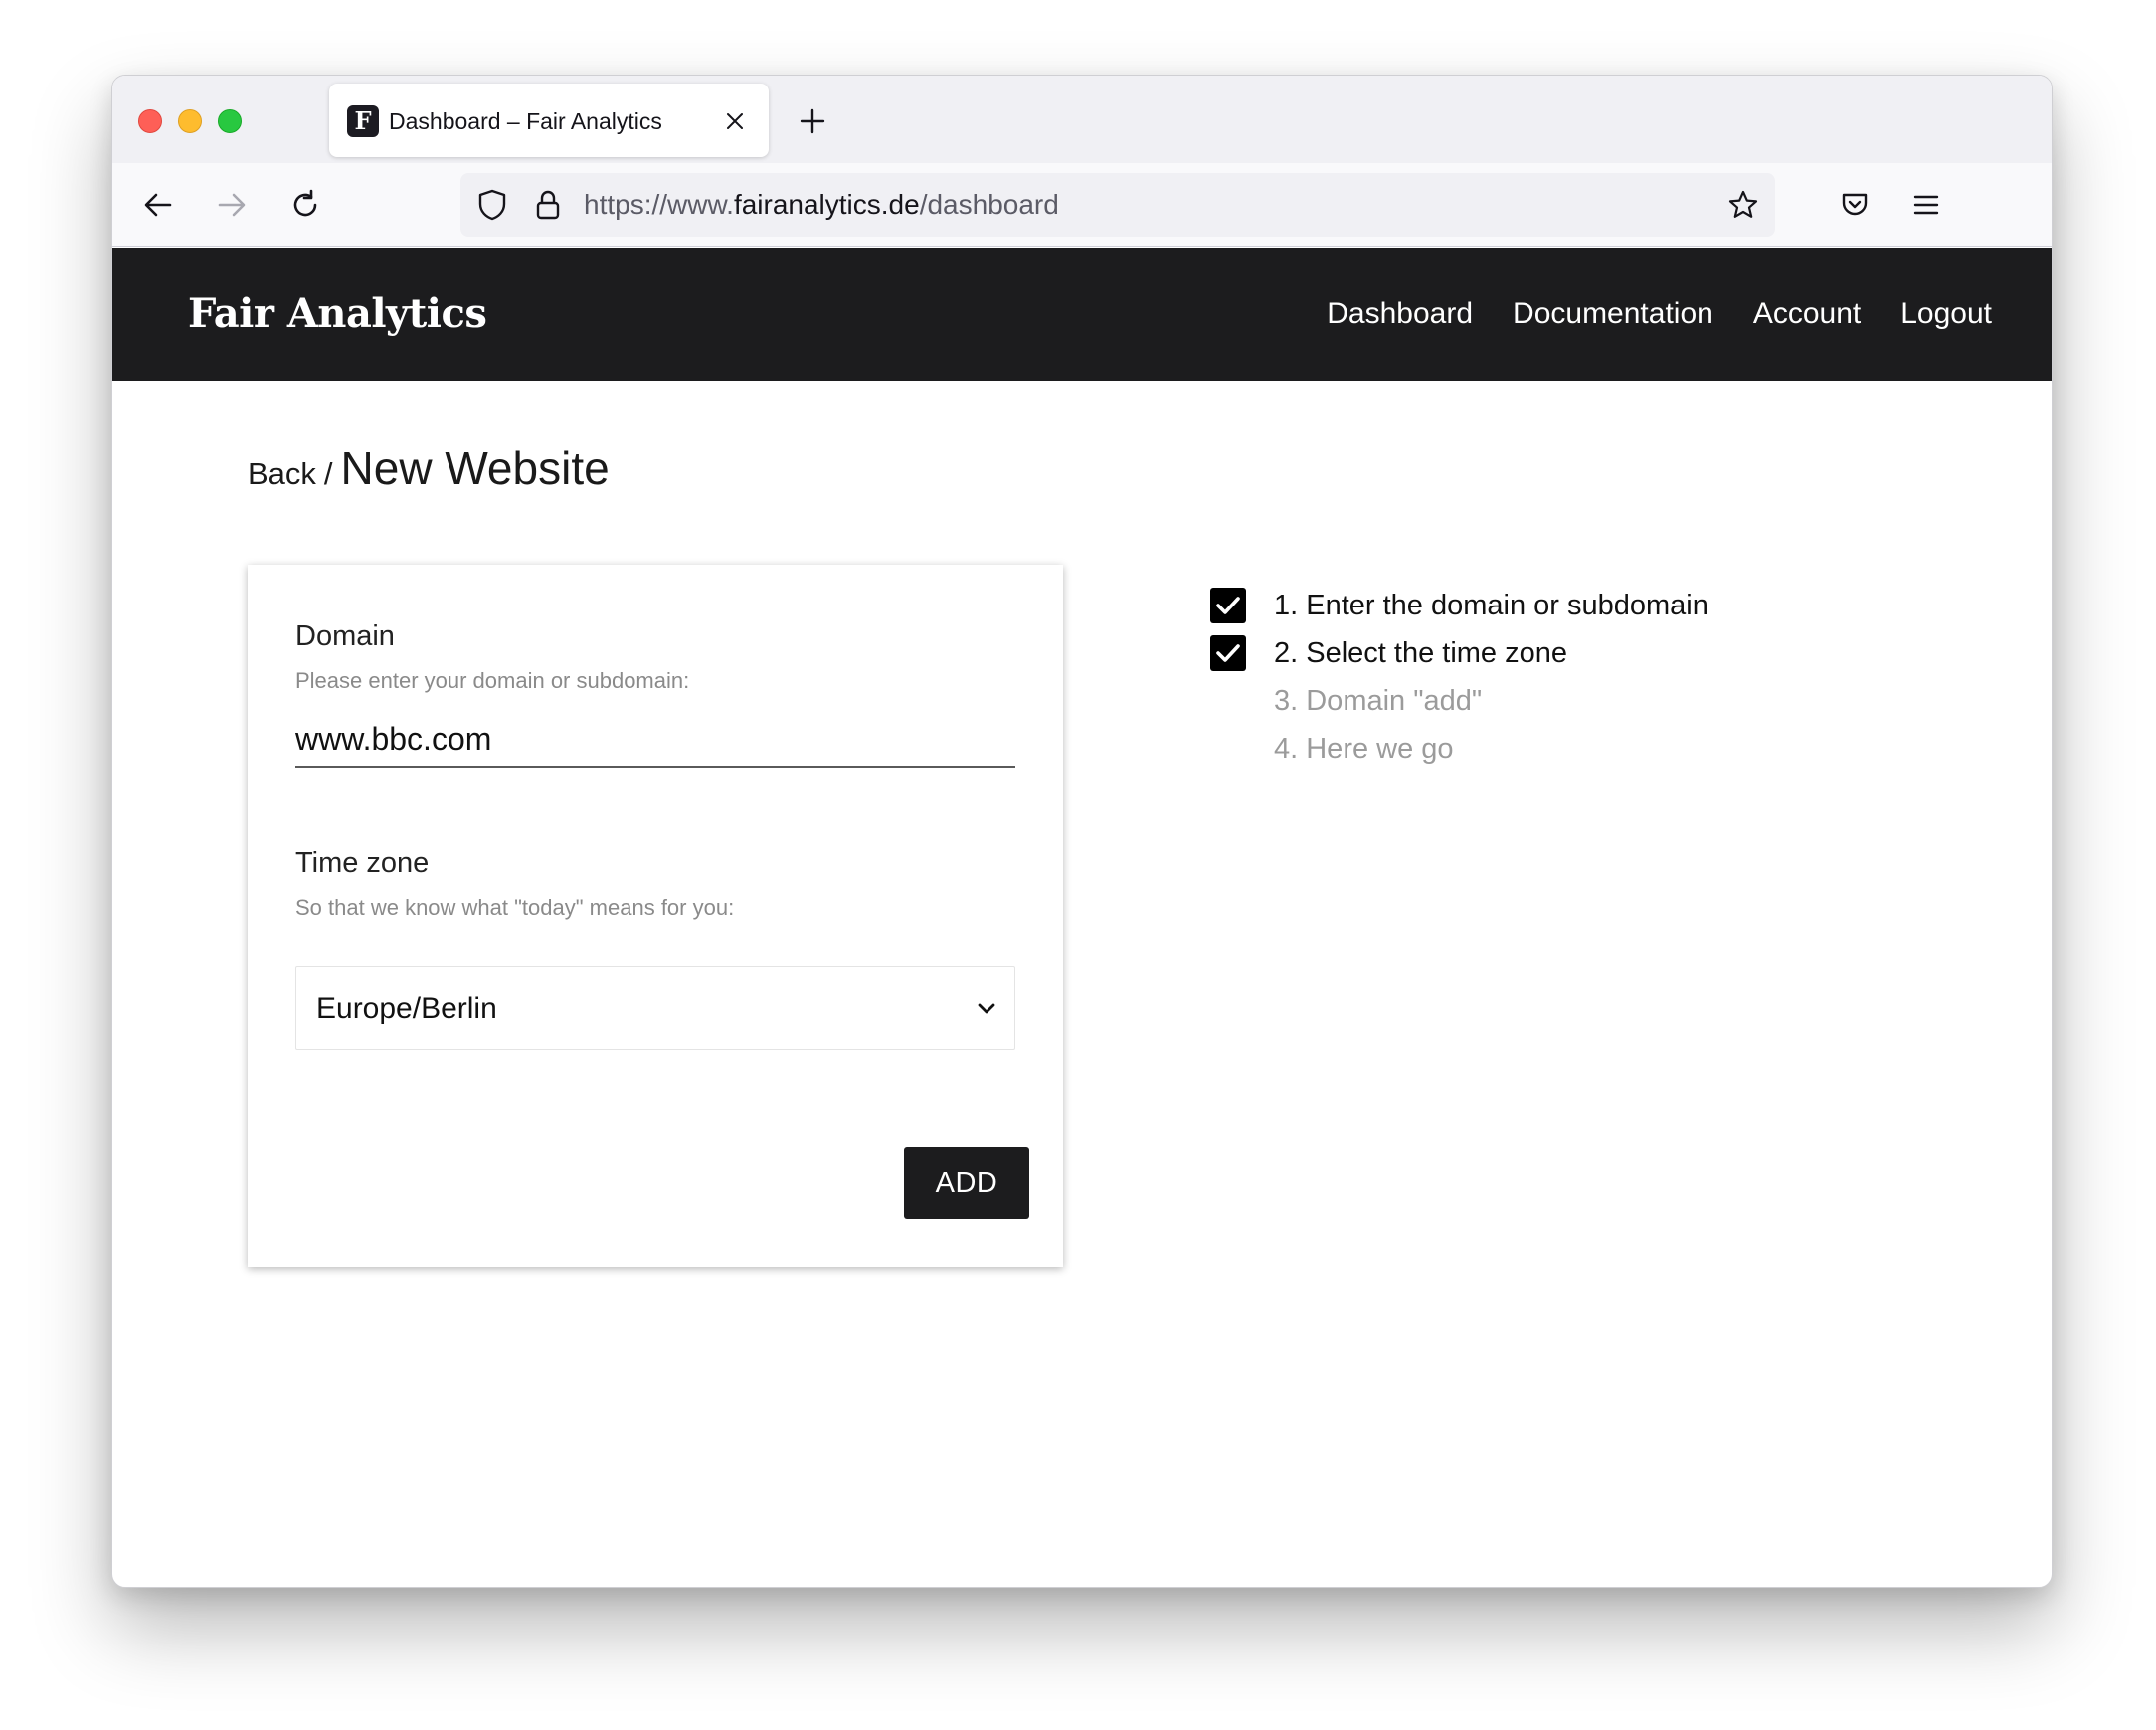 The width and height of the screenshot is (2156, 1730). I want to click on breadcrumb: Back / New Website, so click(429, 468).